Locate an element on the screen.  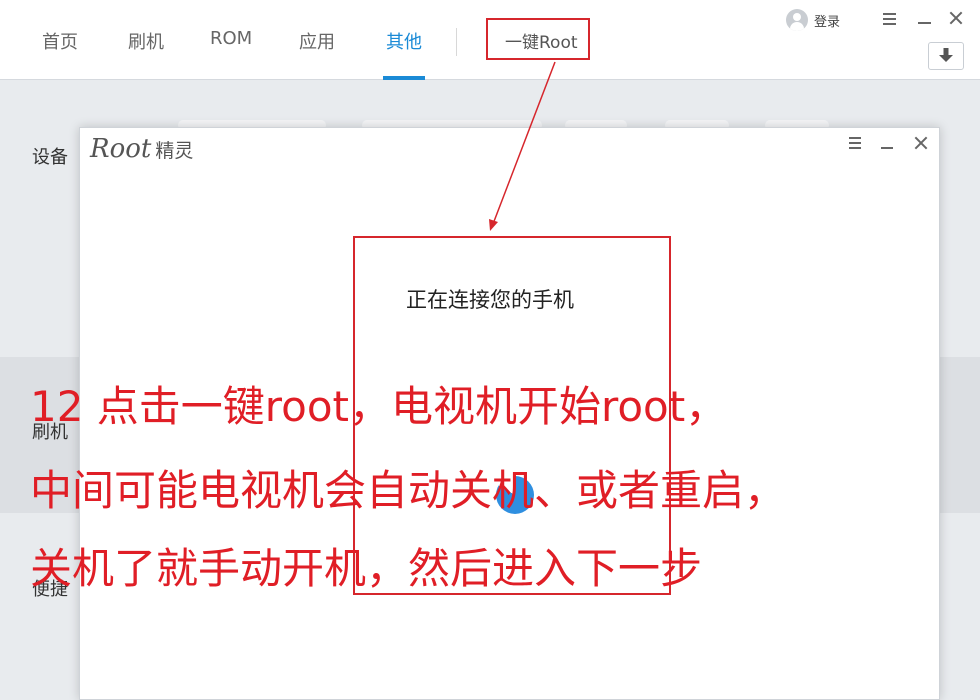
user-avatar-icon is located at coordinates (797, 20).